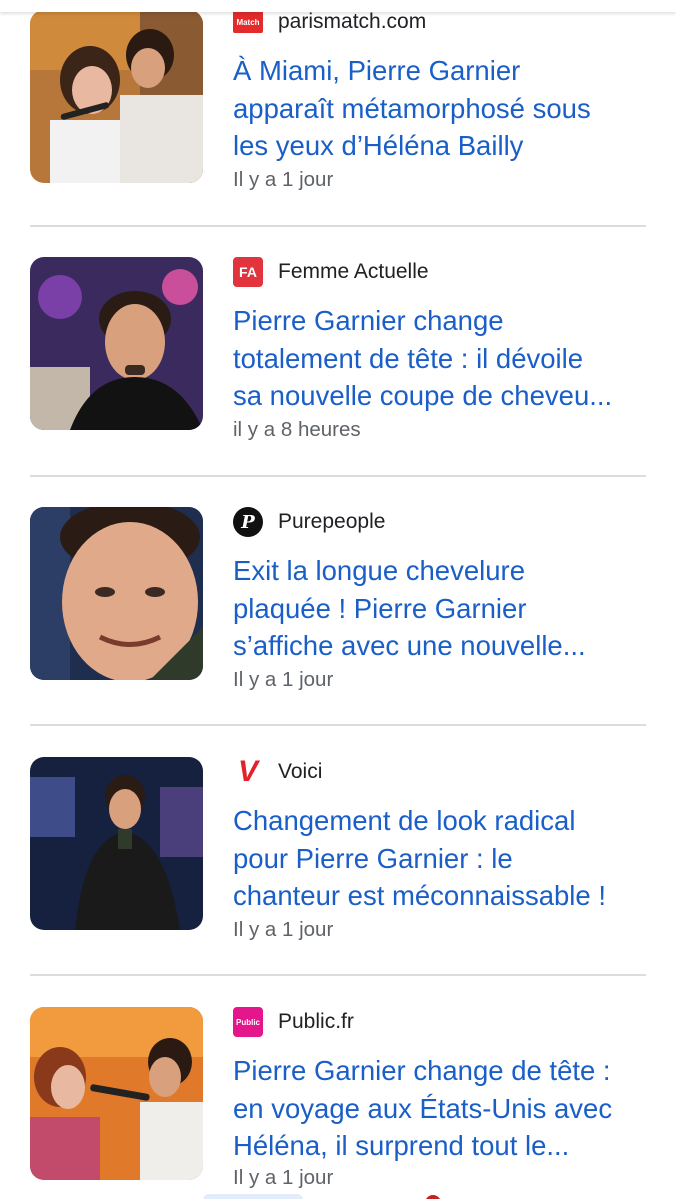 Image resolution: width=676 pixels, height=1199 pixels. I want to click on photo-duo-singing-stage, so click(116, 1093).